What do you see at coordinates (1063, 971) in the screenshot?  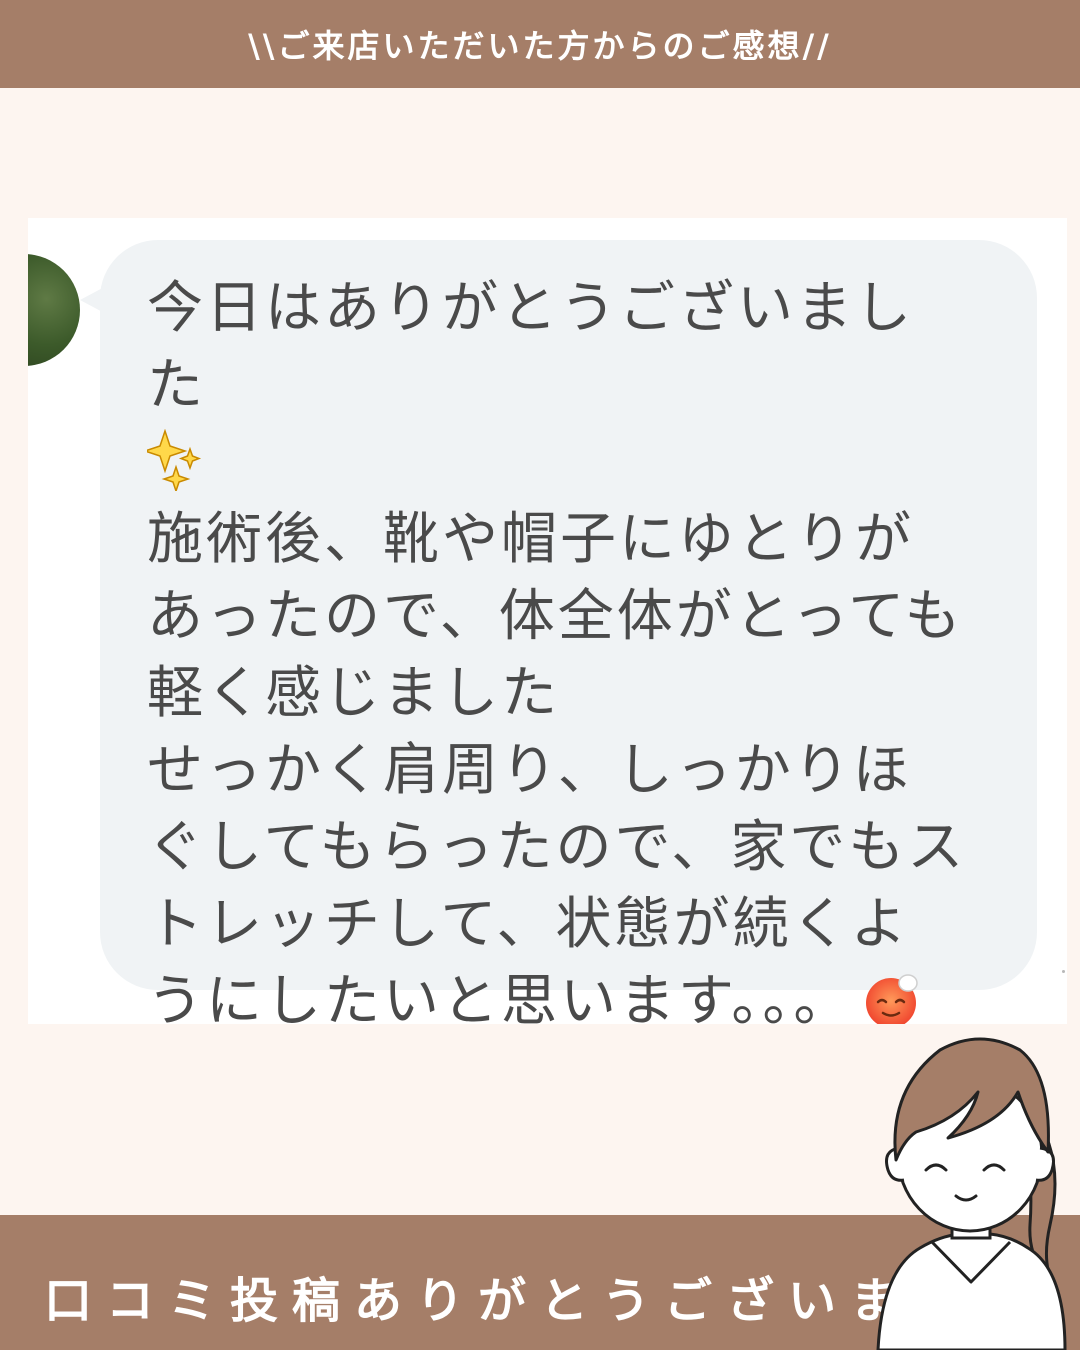 I see `read-mark` at bounding box center [1063, 971].